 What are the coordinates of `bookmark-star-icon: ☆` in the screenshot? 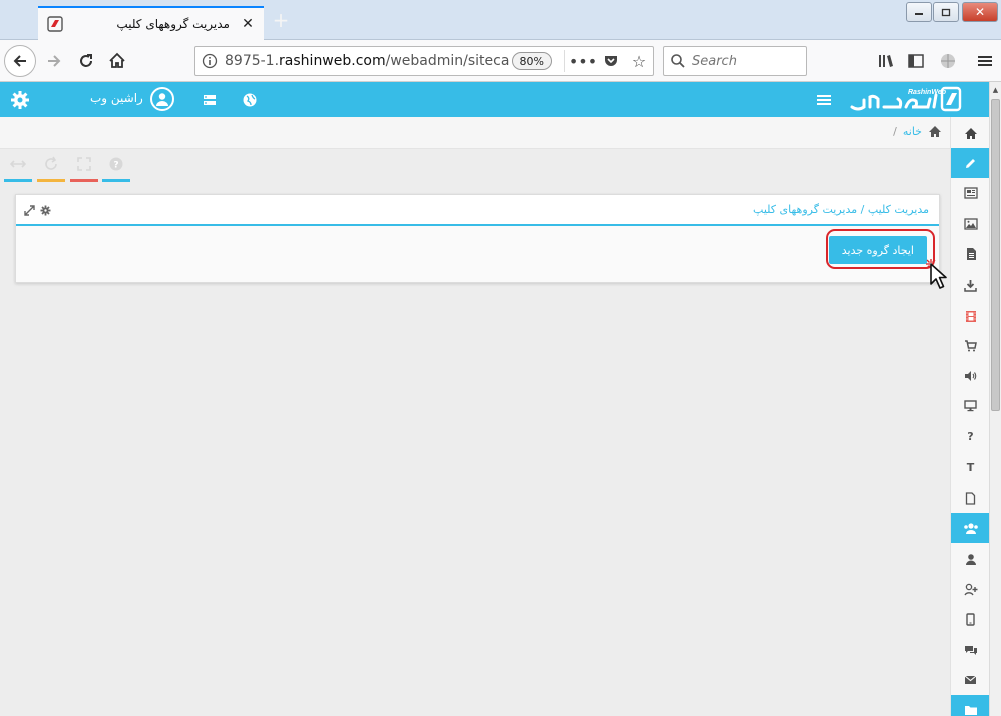 It's located at (639, 61).